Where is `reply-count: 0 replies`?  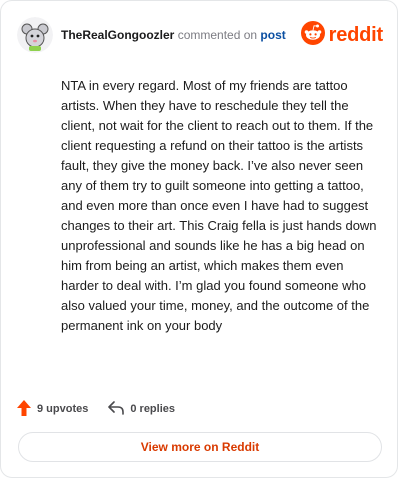
reply-count: 0 replies is located at coordinates (152, 409).